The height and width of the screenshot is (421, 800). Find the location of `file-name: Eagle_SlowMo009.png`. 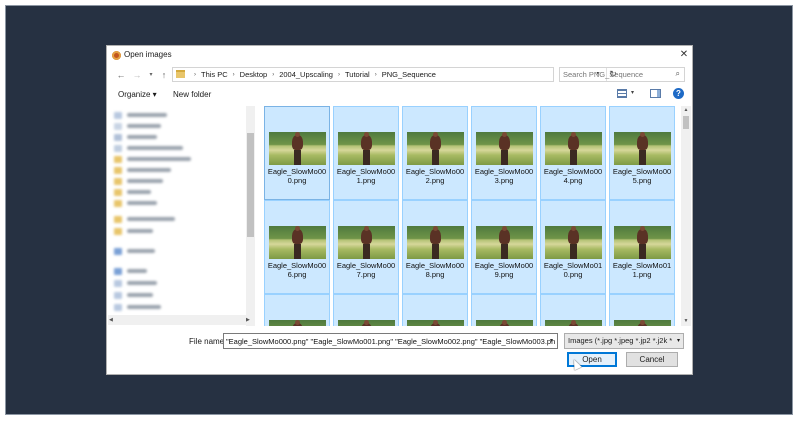

file-name: Eagle_SlowMo009.png is located at coordinates (504, 270).